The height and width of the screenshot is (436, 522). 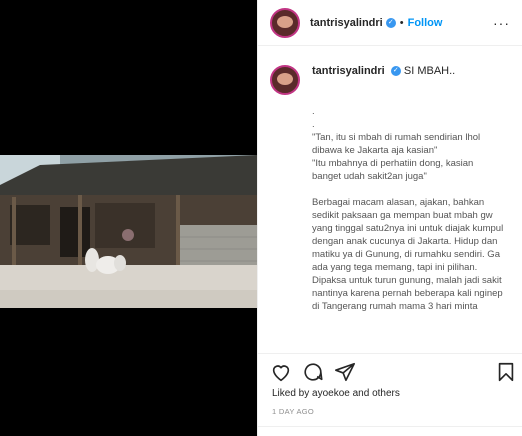 What do you see at coordinates (285, 80) in the screenshot?
I see `caption-avatar` at bounding box center [285, 80].